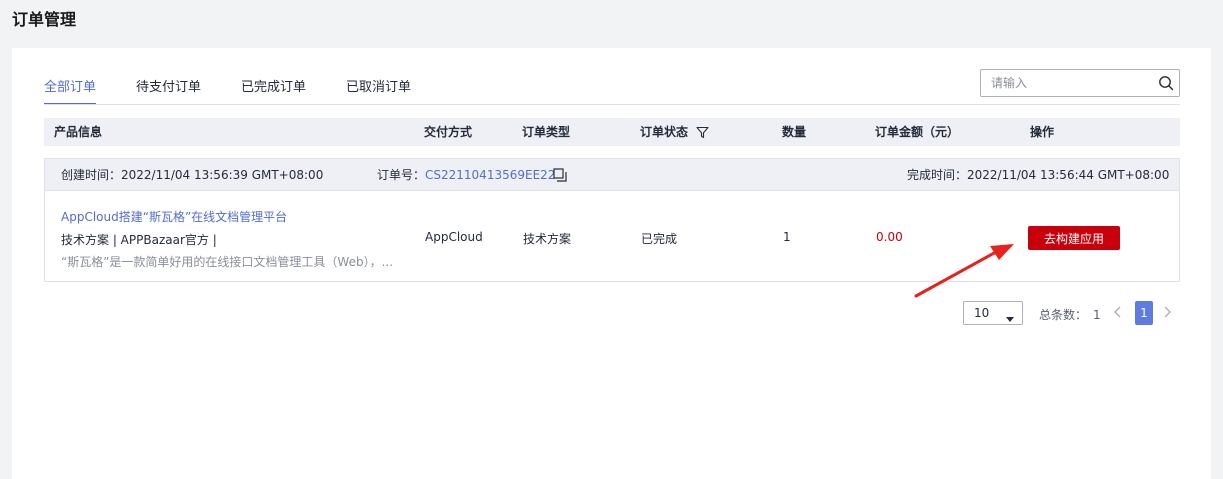  I want to click on completed-time: 完成时间：2022/11/04 13:56:44 GMT+08:00, so click(1038, 175).